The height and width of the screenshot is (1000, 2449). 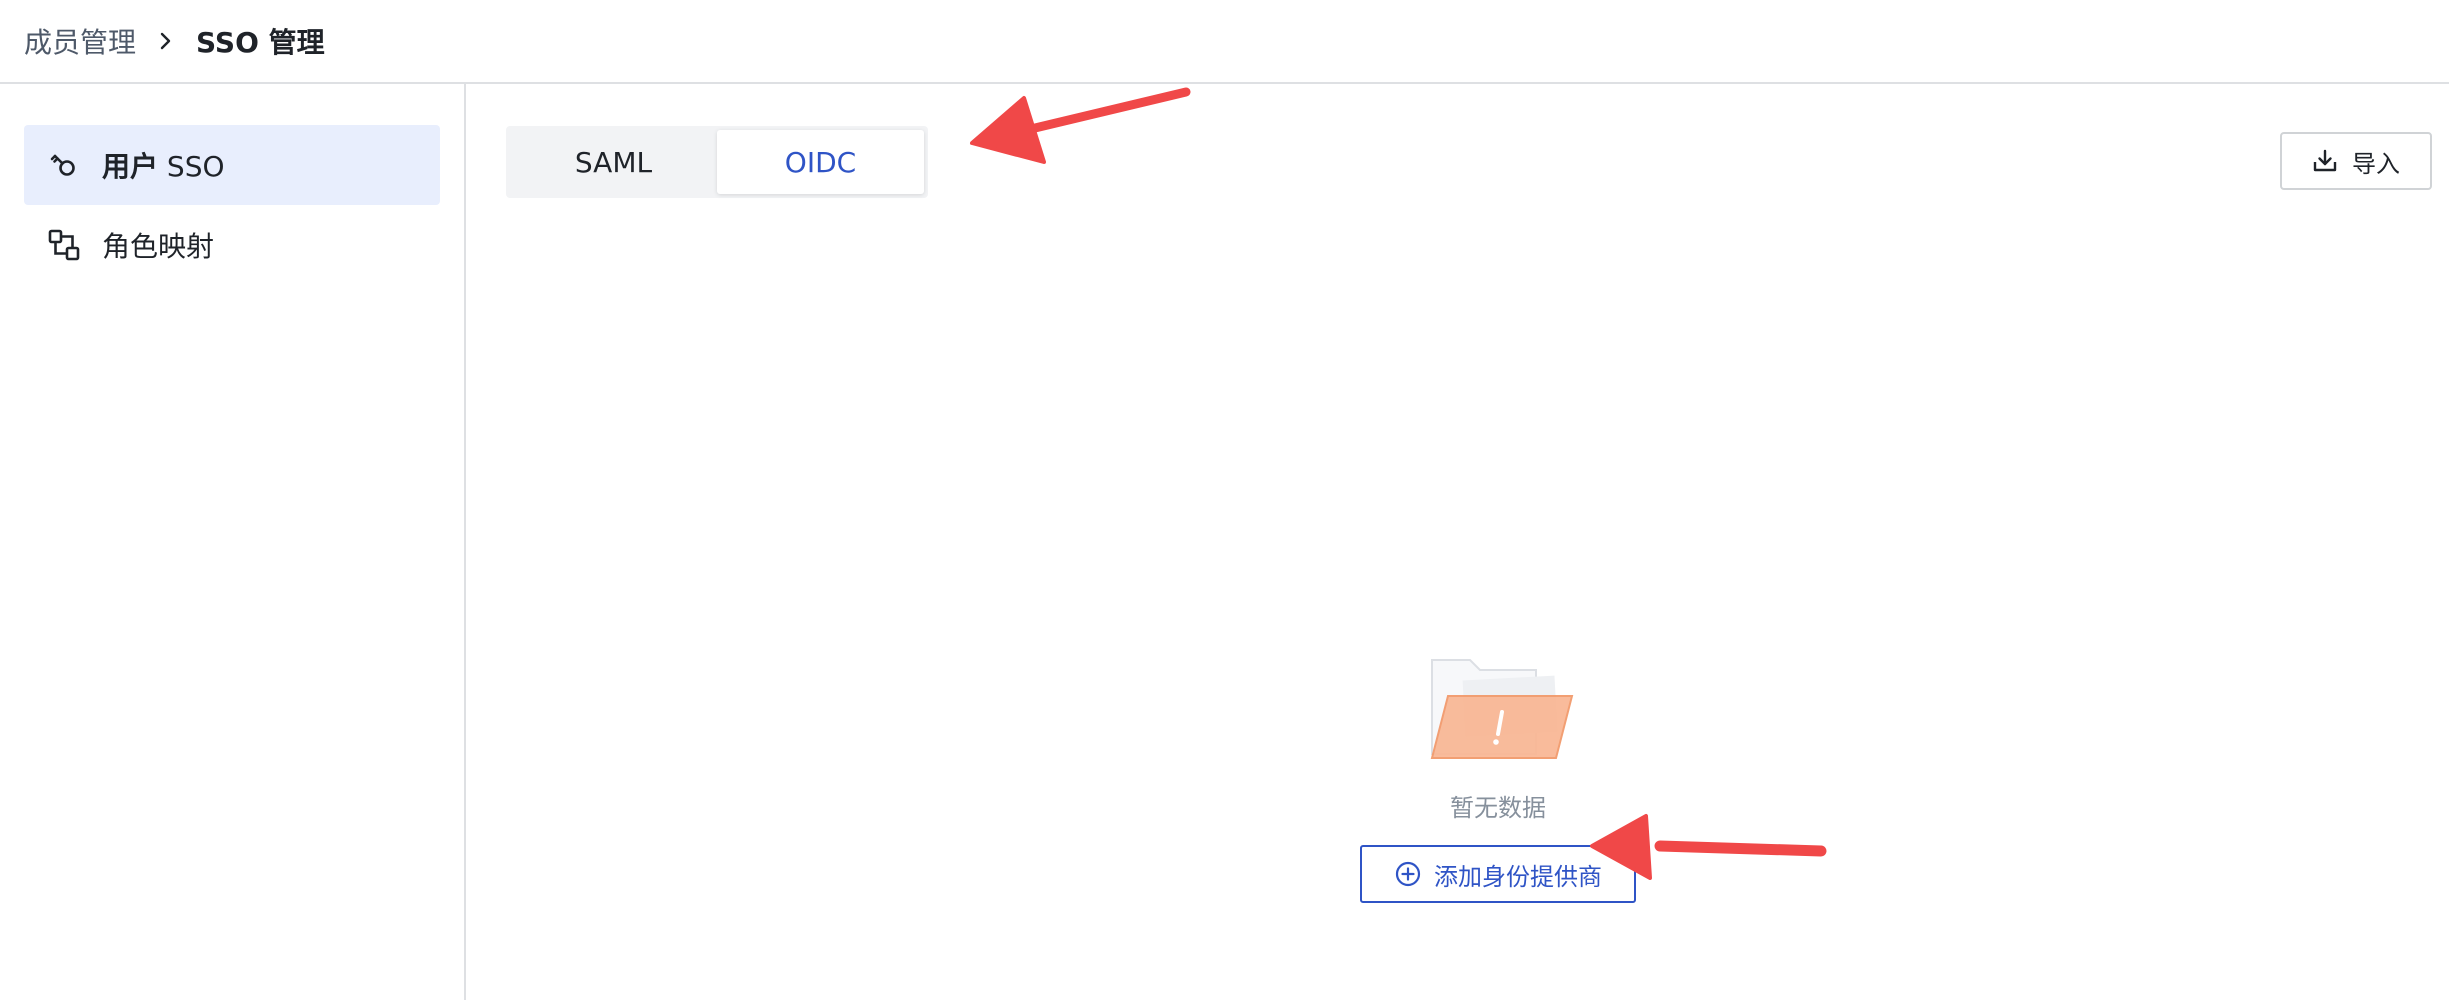 What do you see at coordinates (130, 166) in the screenshot?
I see `sidebar-item-label-strong: 用户` at bounding box center [130, 166].